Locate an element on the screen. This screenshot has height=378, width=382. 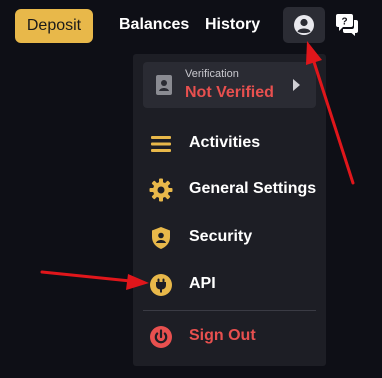
menu-item-security: Security is located at coordinates (229, 237).